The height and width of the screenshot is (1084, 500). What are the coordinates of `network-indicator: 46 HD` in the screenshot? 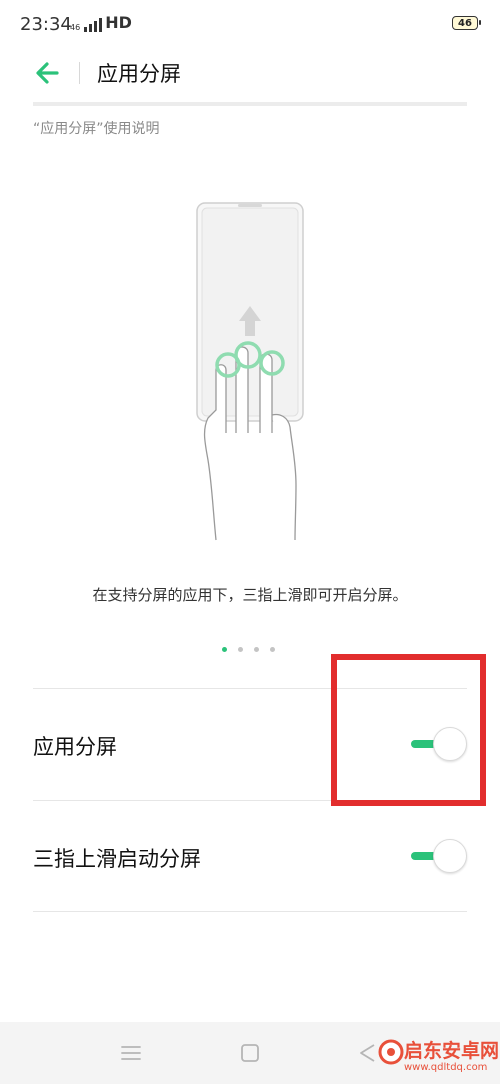 It's located at (101, 22).